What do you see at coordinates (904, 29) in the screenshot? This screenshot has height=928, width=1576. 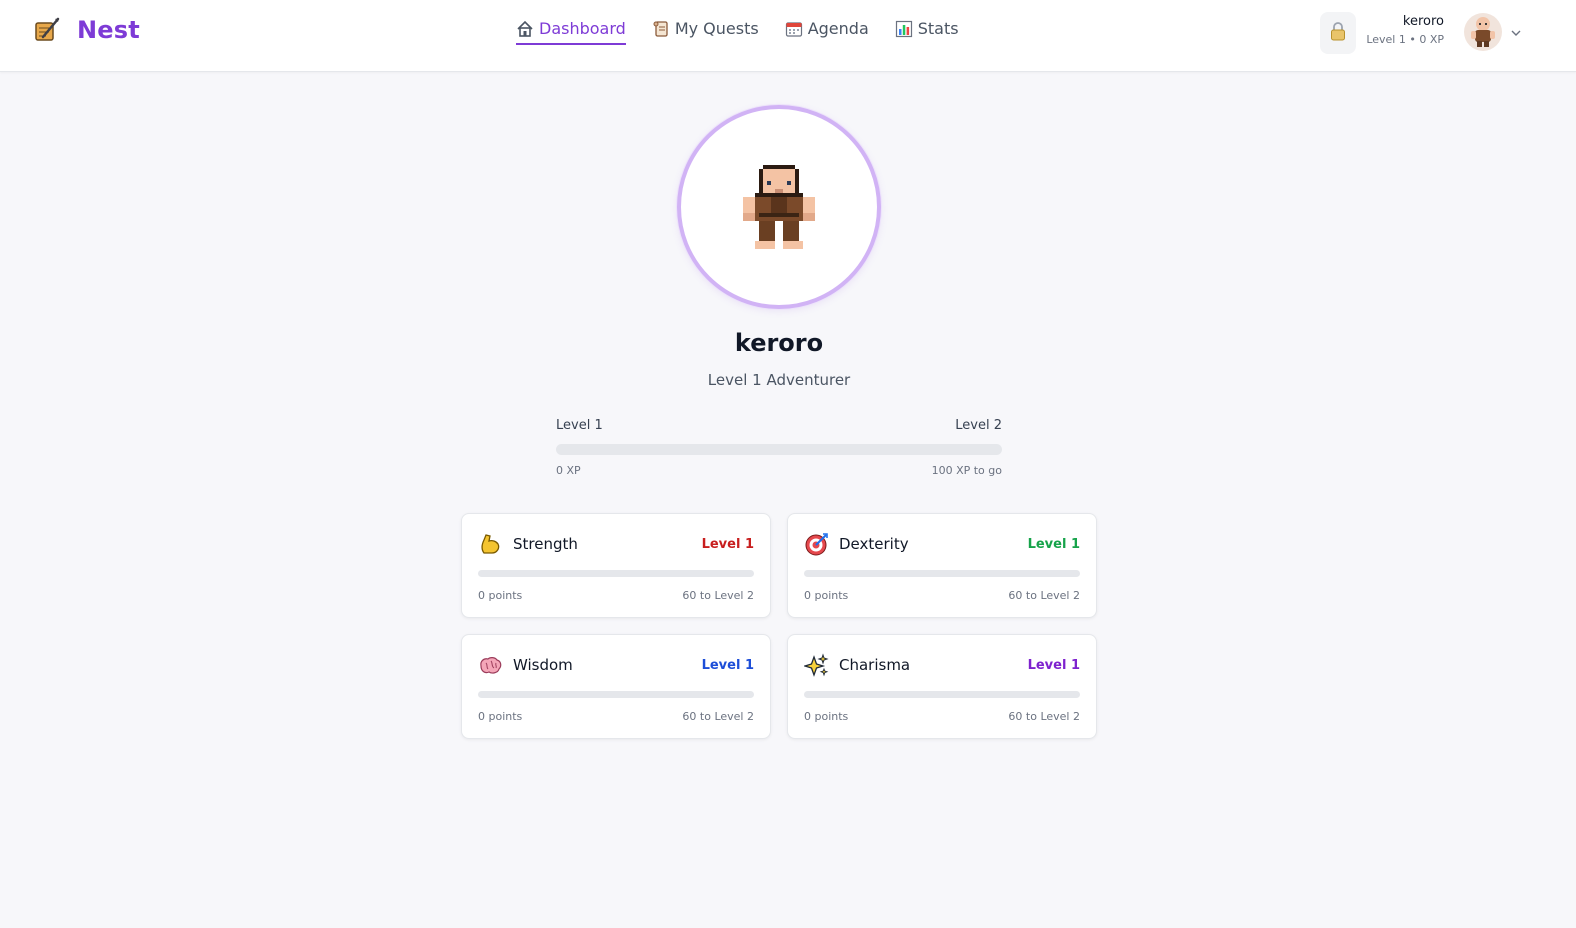 I see `bar-chart-icon` at bounding box center [904, 29].